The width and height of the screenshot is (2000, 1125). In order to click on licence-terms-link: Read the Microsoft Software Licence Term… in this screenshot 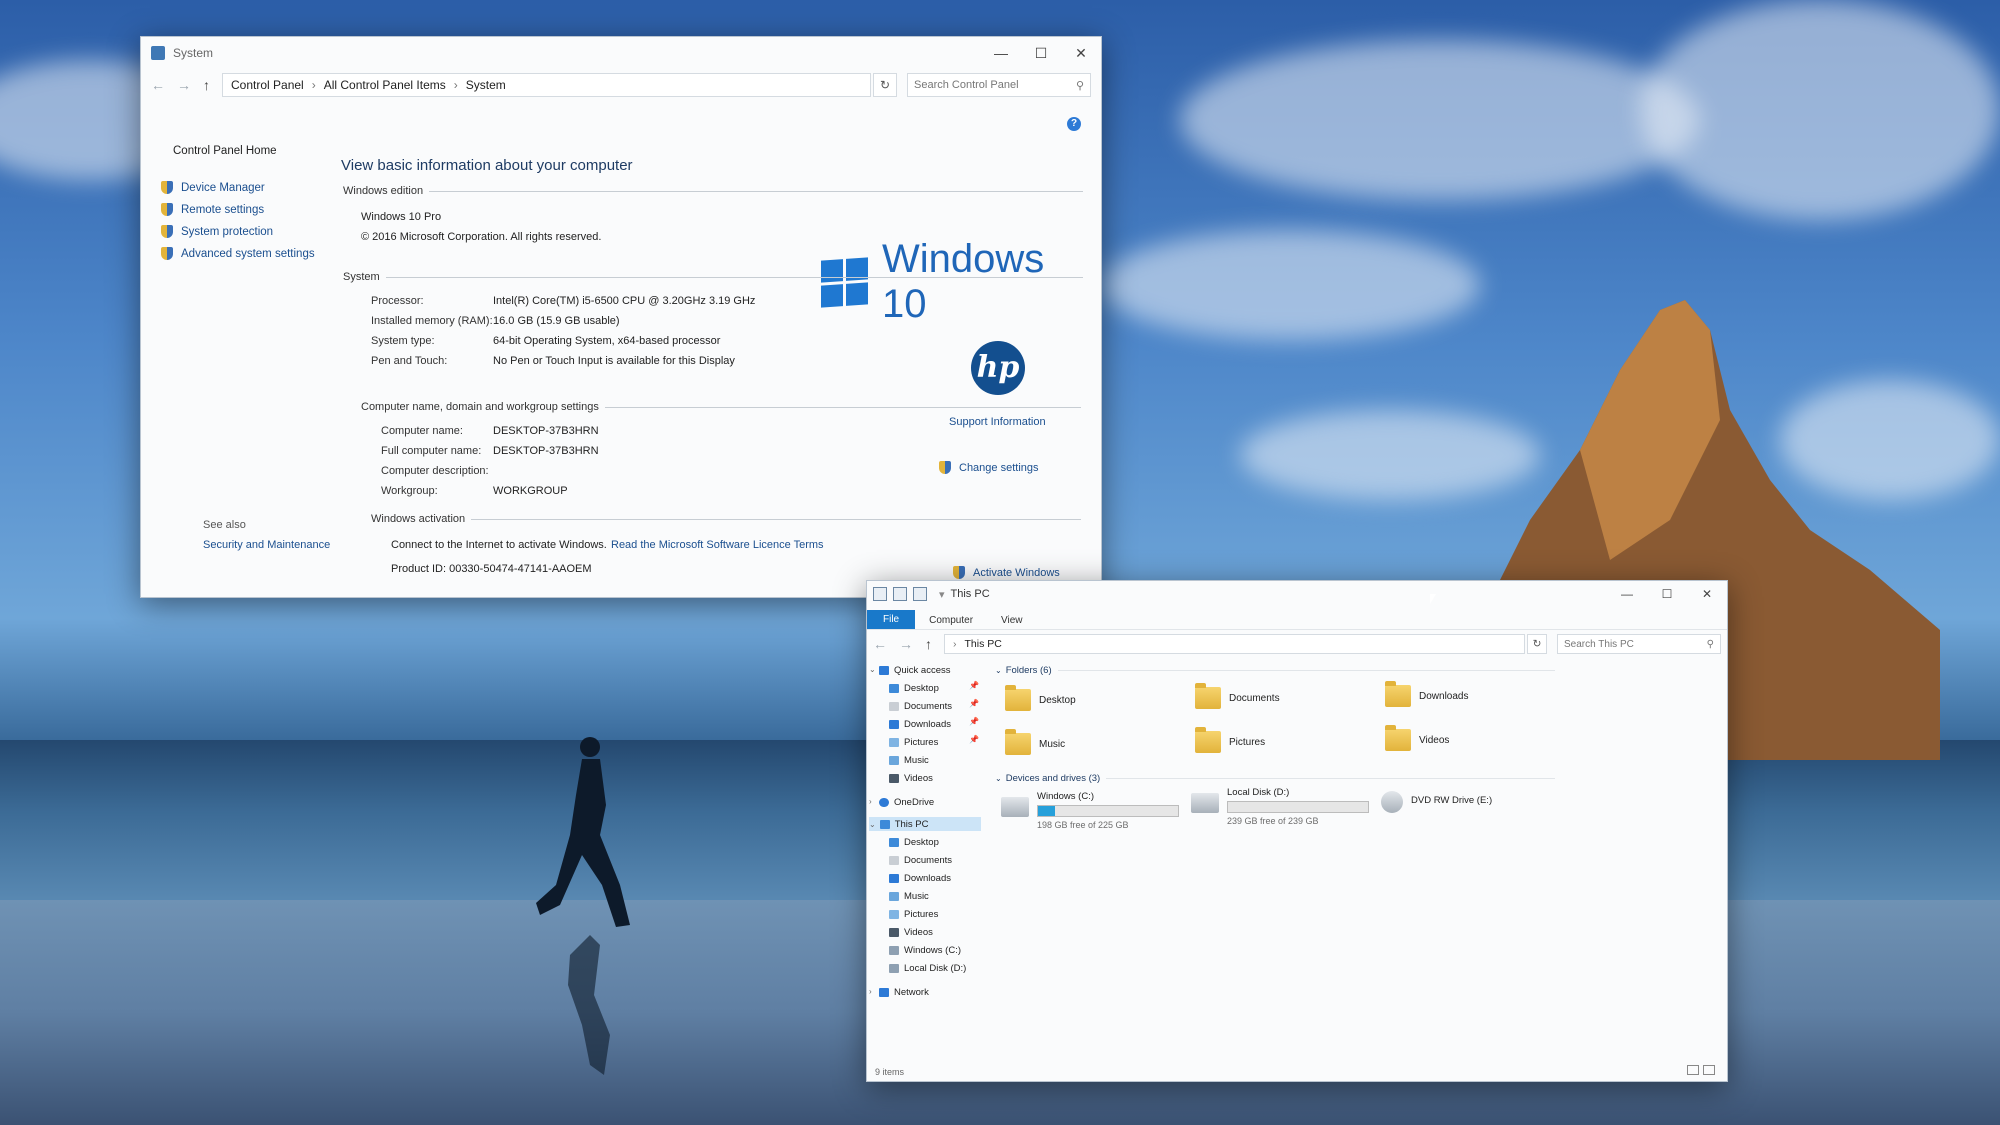, I will do `click(717, 545)`.